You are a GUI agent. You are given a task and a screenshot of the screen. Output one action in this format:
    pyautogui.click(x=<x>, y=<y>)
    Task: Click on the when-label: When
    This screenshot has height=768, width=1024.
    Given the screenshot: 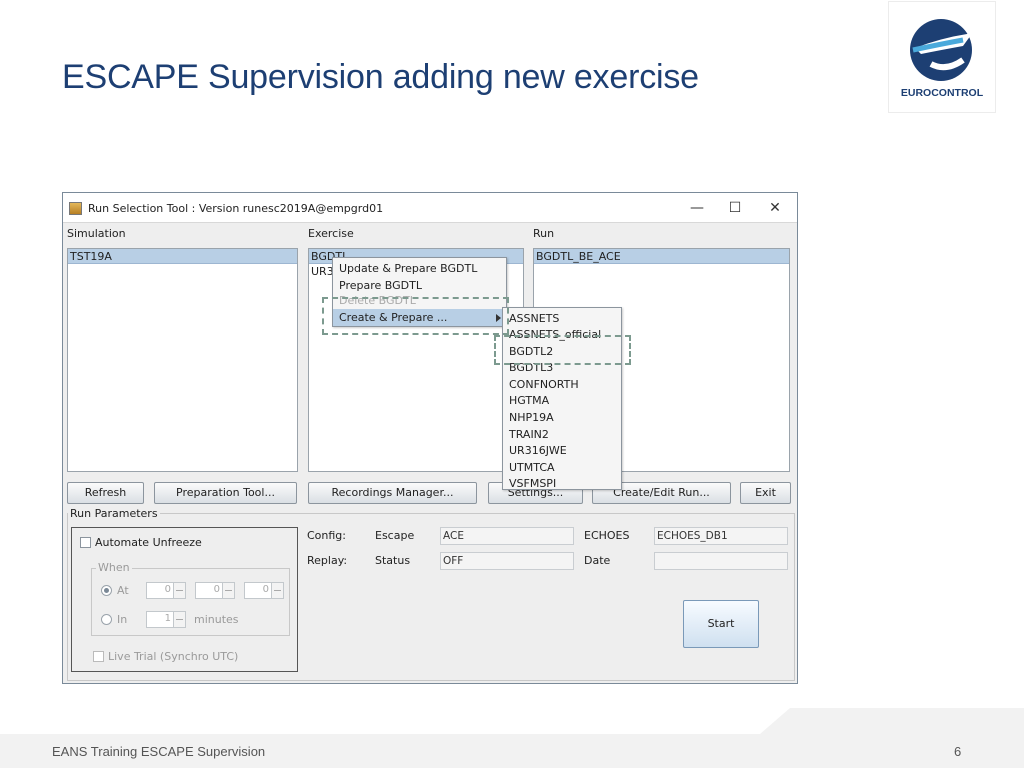 What is the action you would take?
    pyautogui.click(x=114, y=567)
    